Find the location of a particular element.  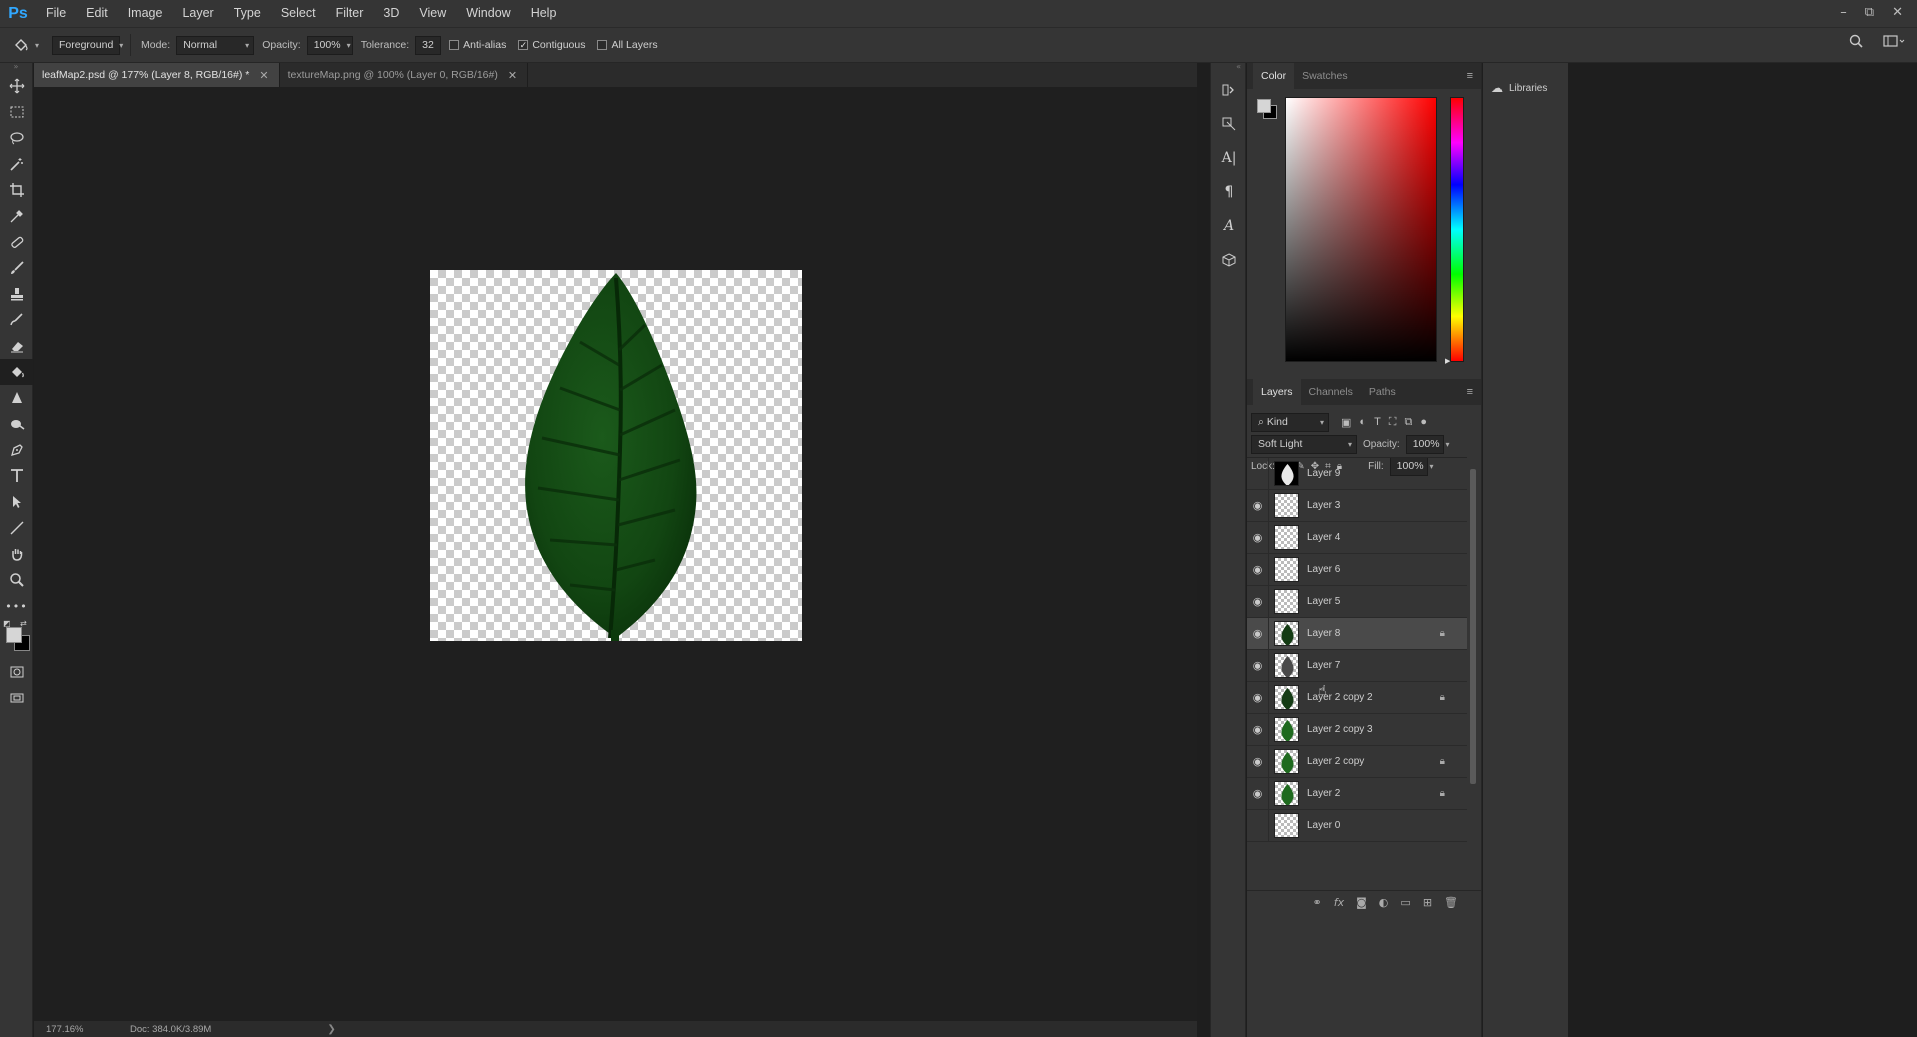

filter-pixel-icon: ▣ is located at coordinates (1346, 422).